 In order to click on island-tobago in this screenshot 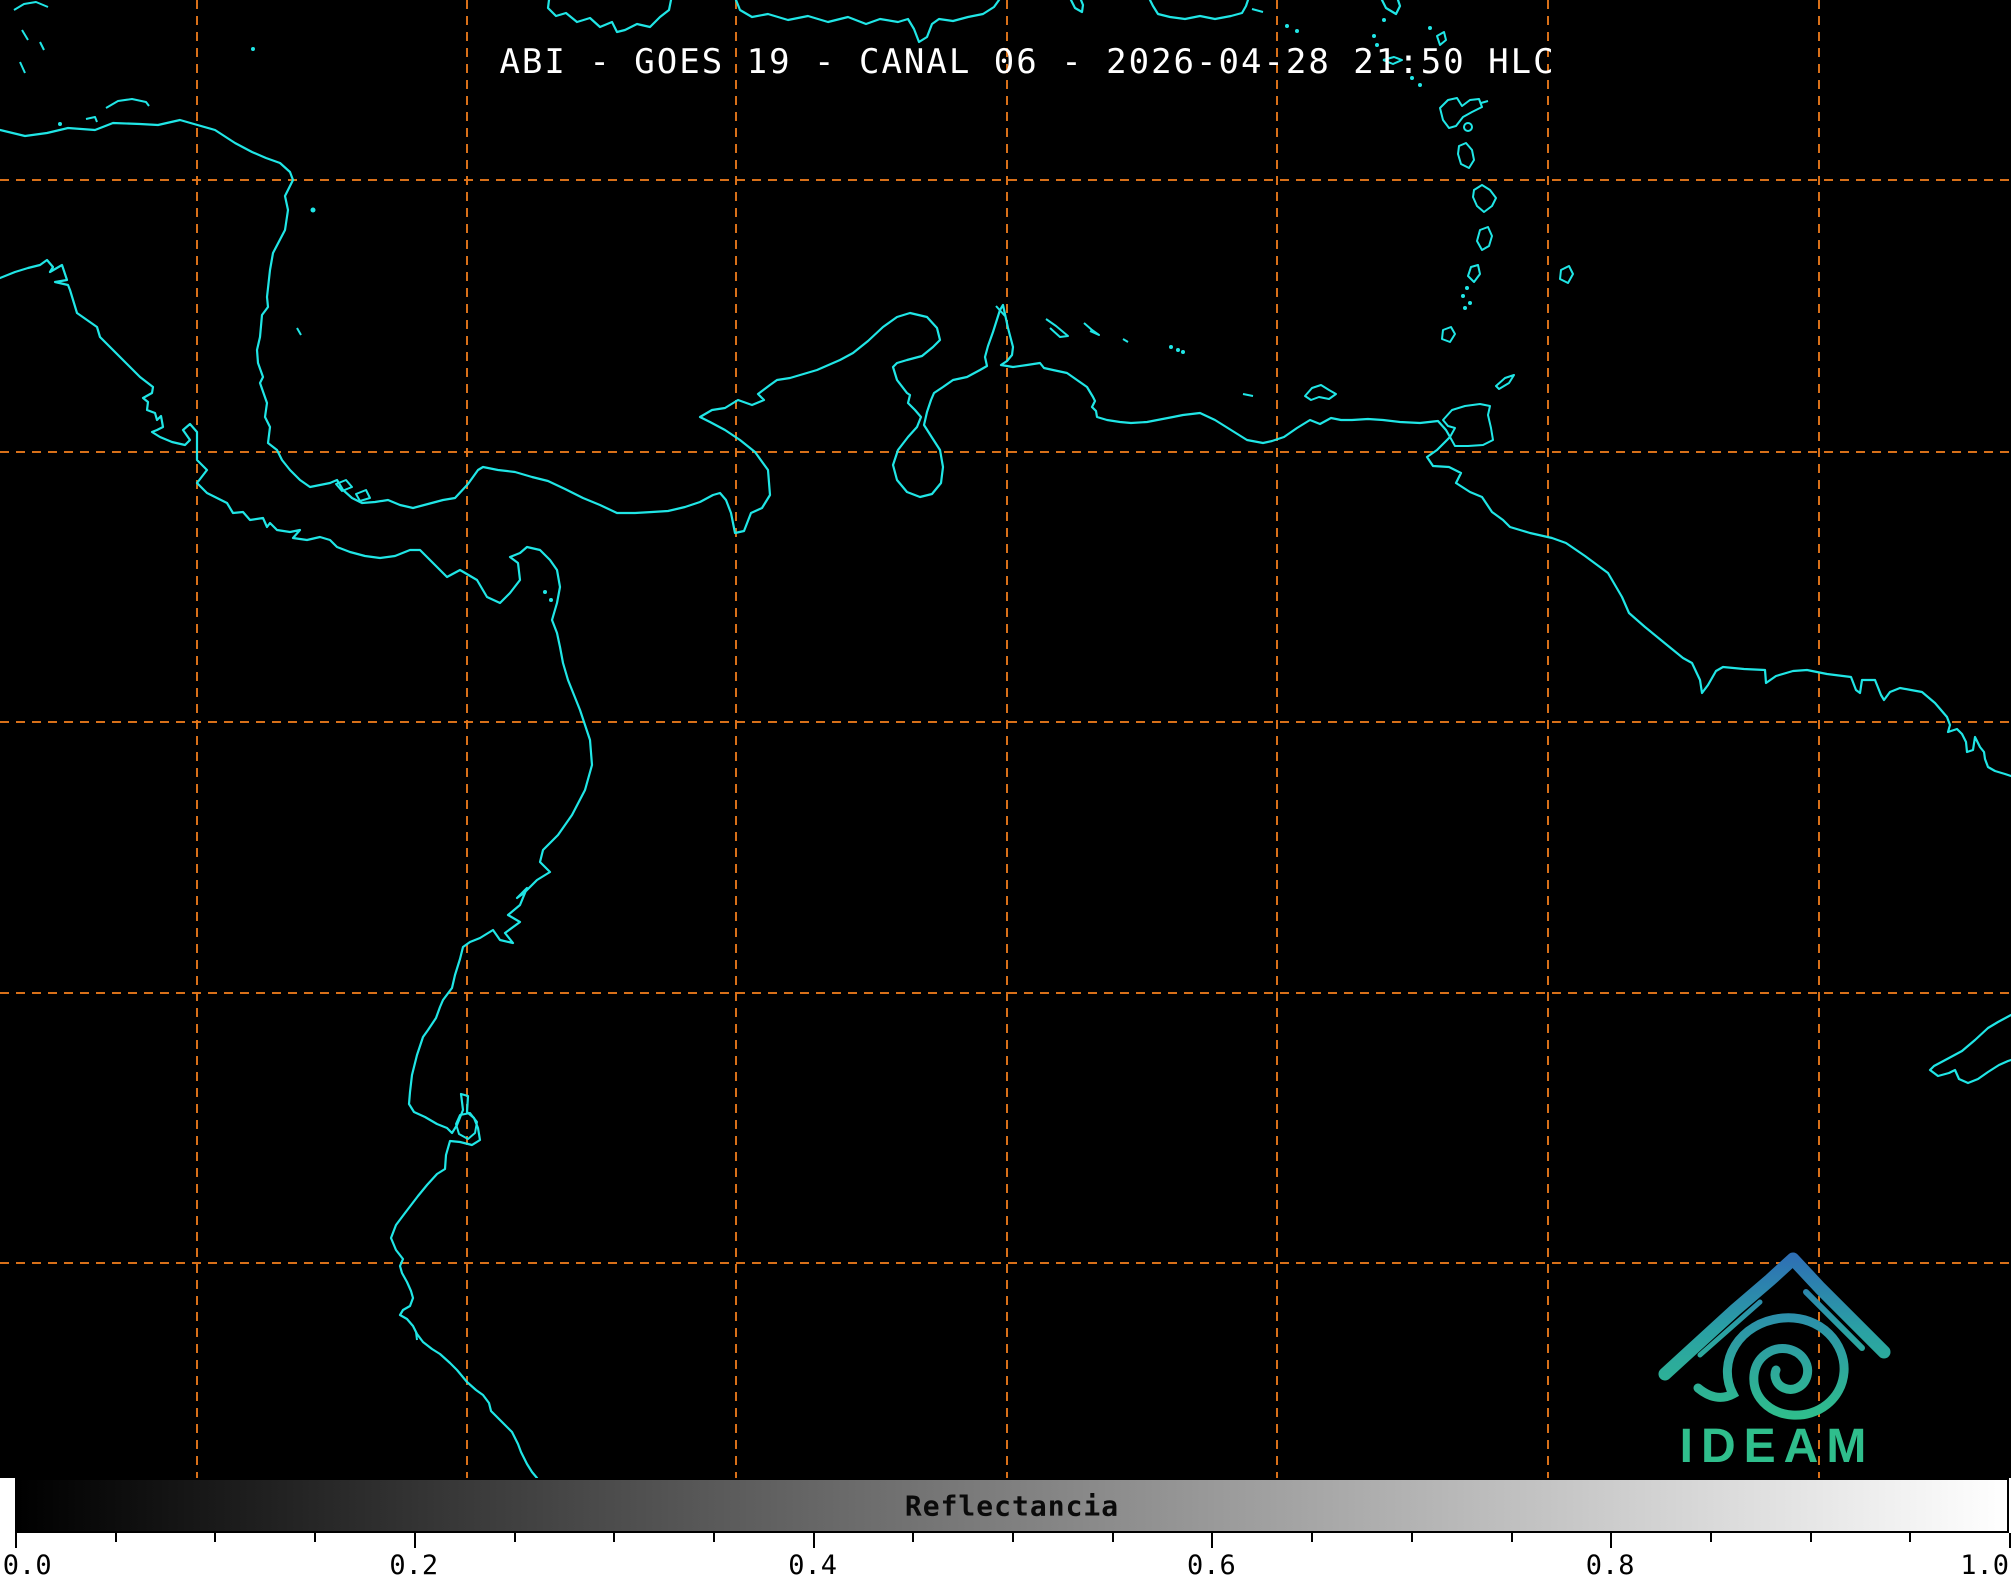, I will do `click(1505, 382)`.